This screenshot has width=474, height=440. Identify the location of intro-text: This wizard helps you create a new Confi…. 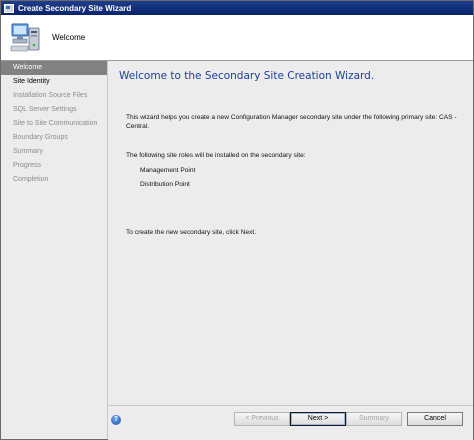
(291, 122).